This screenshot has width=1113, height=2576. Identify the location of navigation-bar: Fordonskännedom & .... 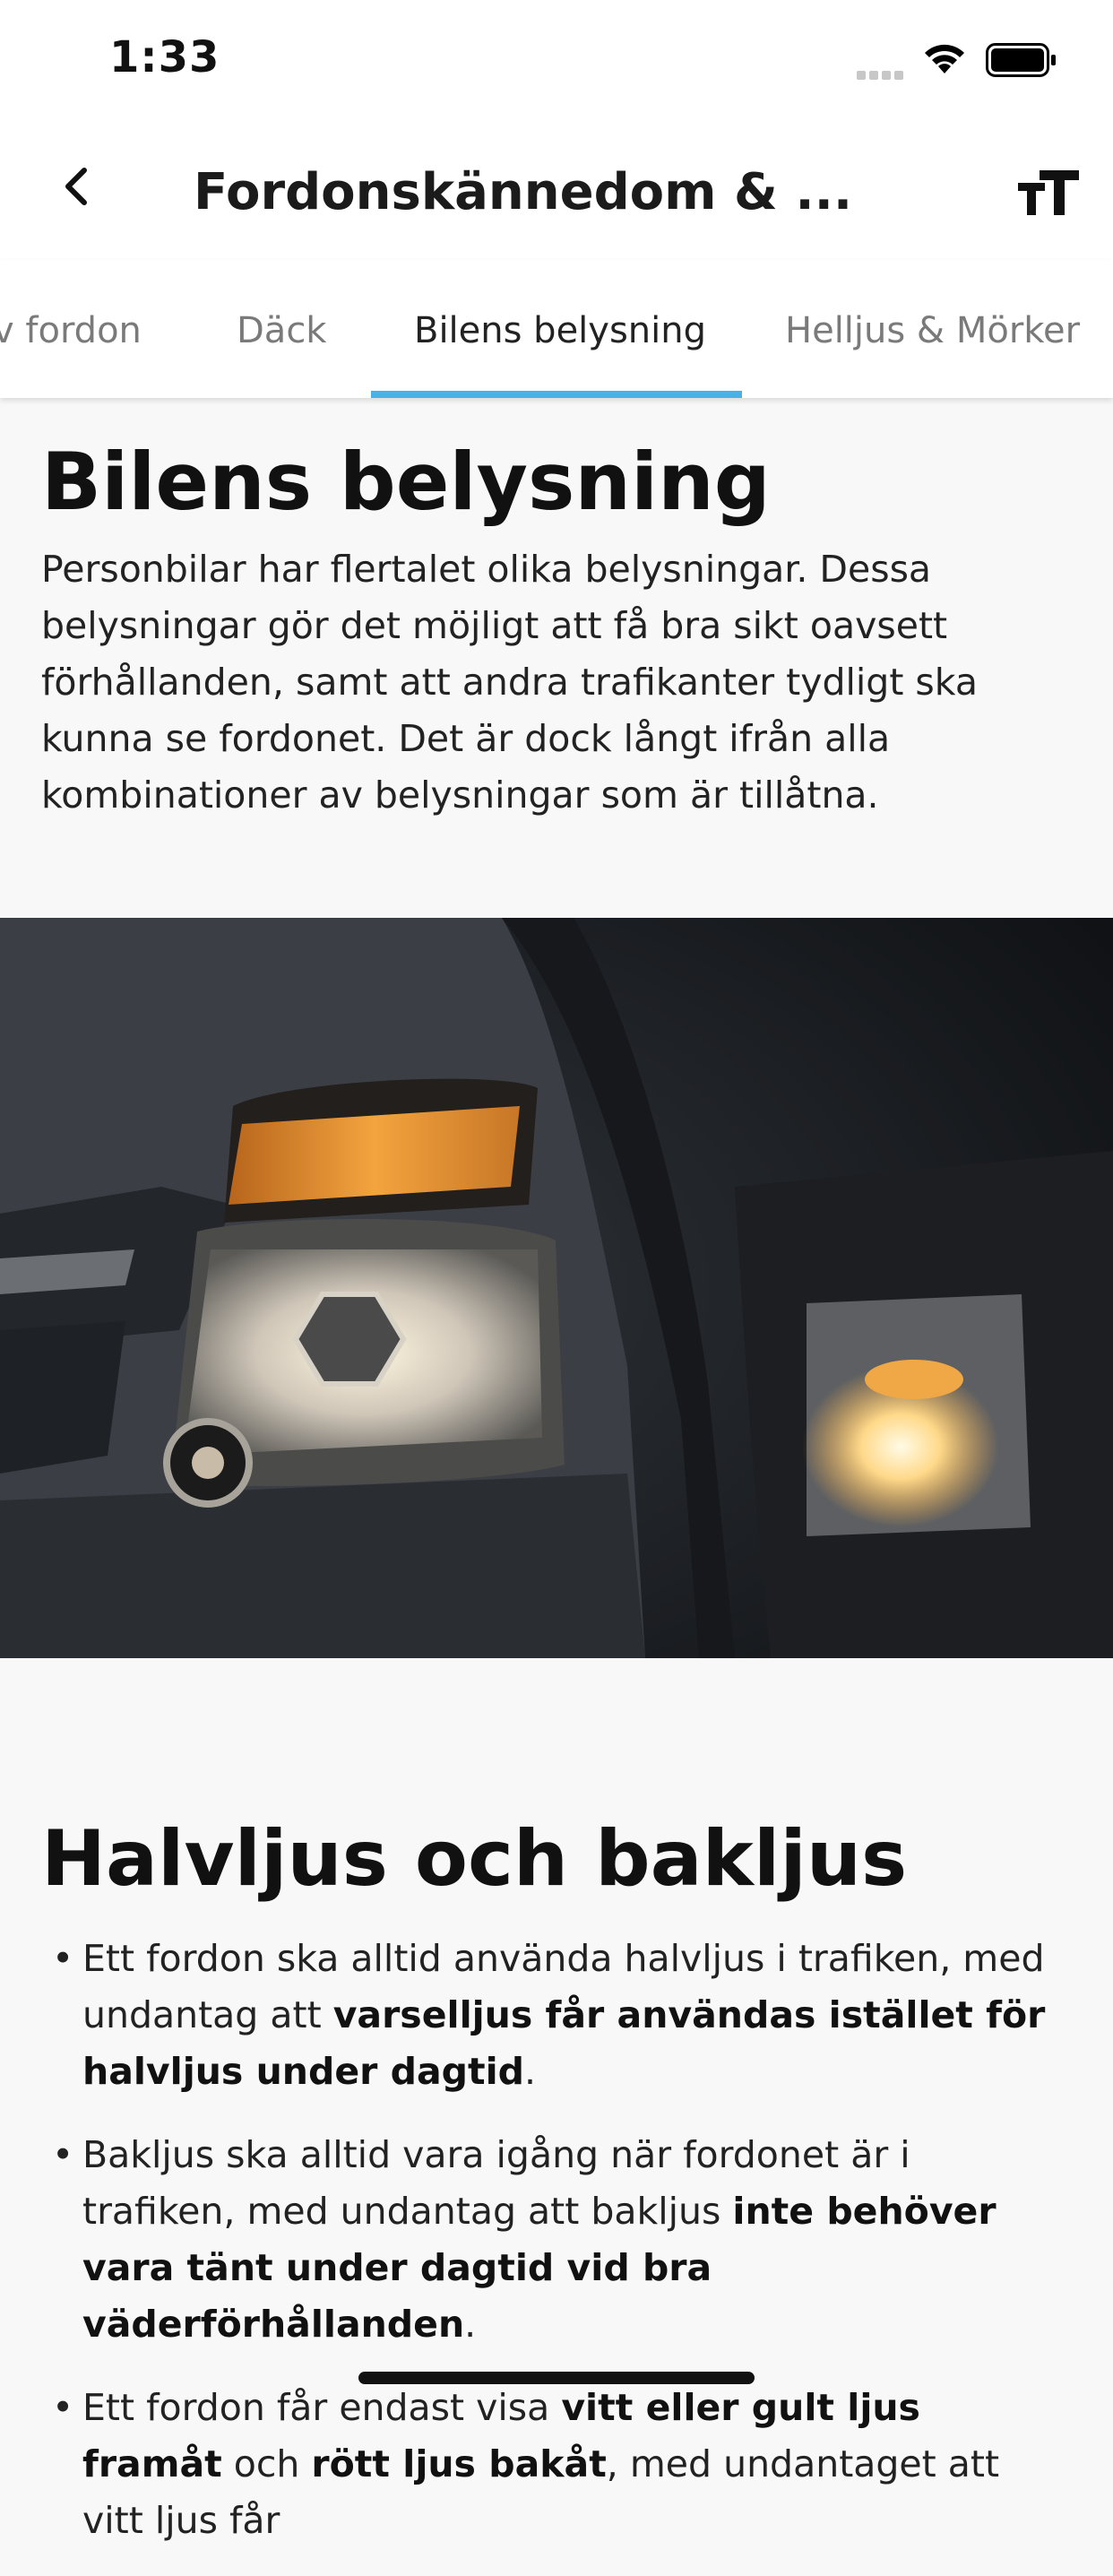
(556, 192).